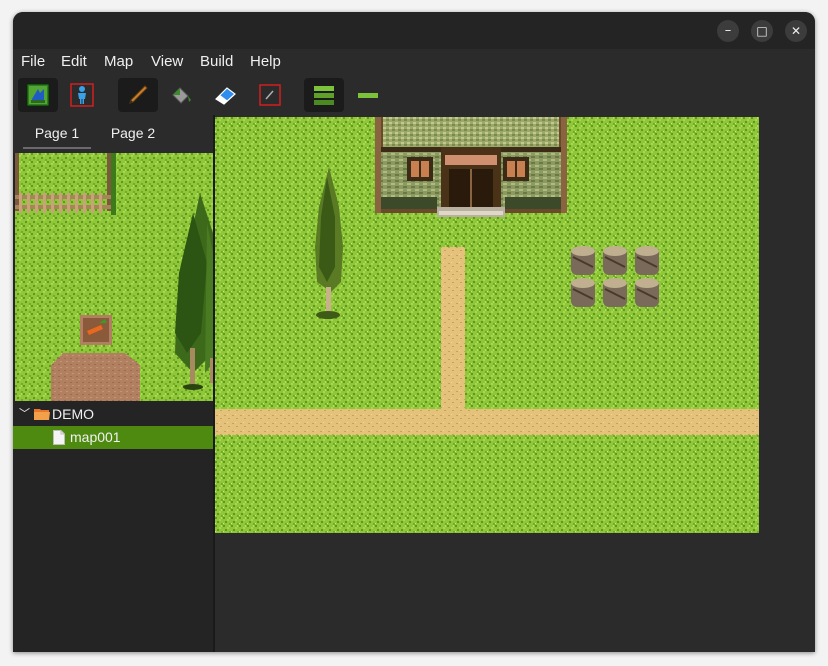 The image size is (828, 666). What do you see at coordinates (24, 414) in the screenshot?
I see `chevron-down-icon: ﹀` at bounding box center [24, 414].